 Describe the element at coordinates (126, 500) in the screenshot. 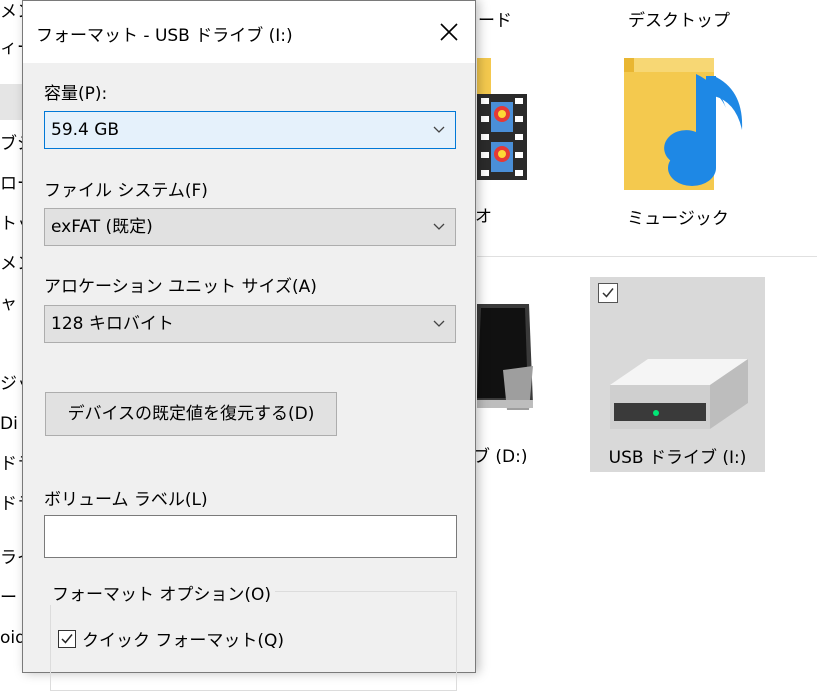

I see `volume-label-label: ボリューム ラベル(L)` at that location.